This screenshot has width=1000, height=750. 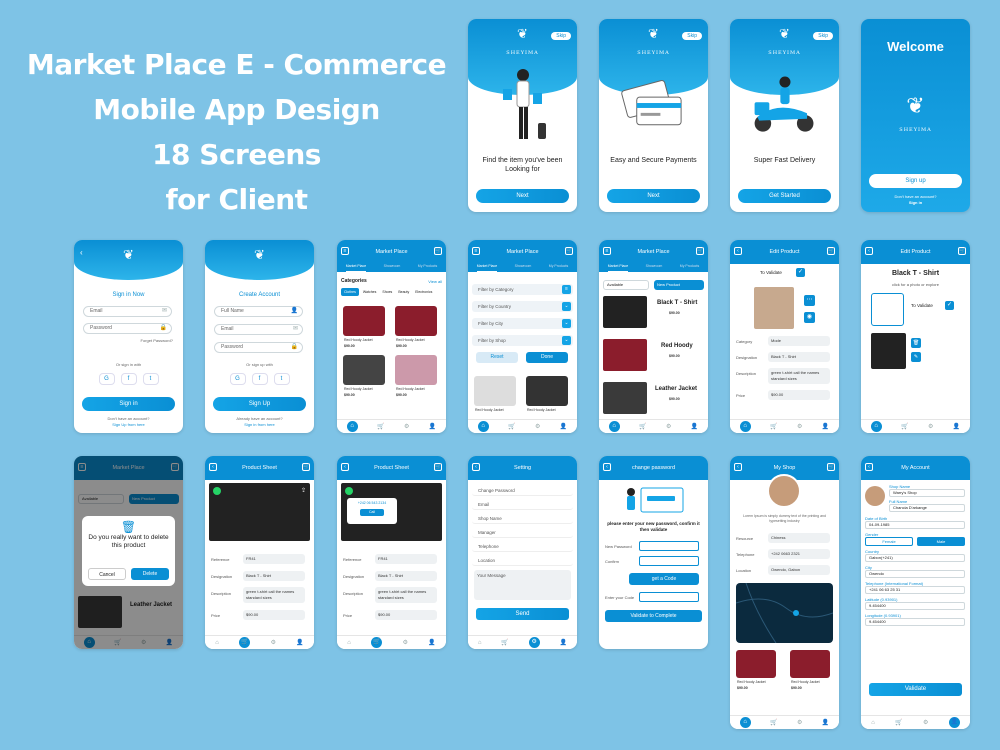 I want to click on setting-change-password: Change Password, so click(x=522, y=490).